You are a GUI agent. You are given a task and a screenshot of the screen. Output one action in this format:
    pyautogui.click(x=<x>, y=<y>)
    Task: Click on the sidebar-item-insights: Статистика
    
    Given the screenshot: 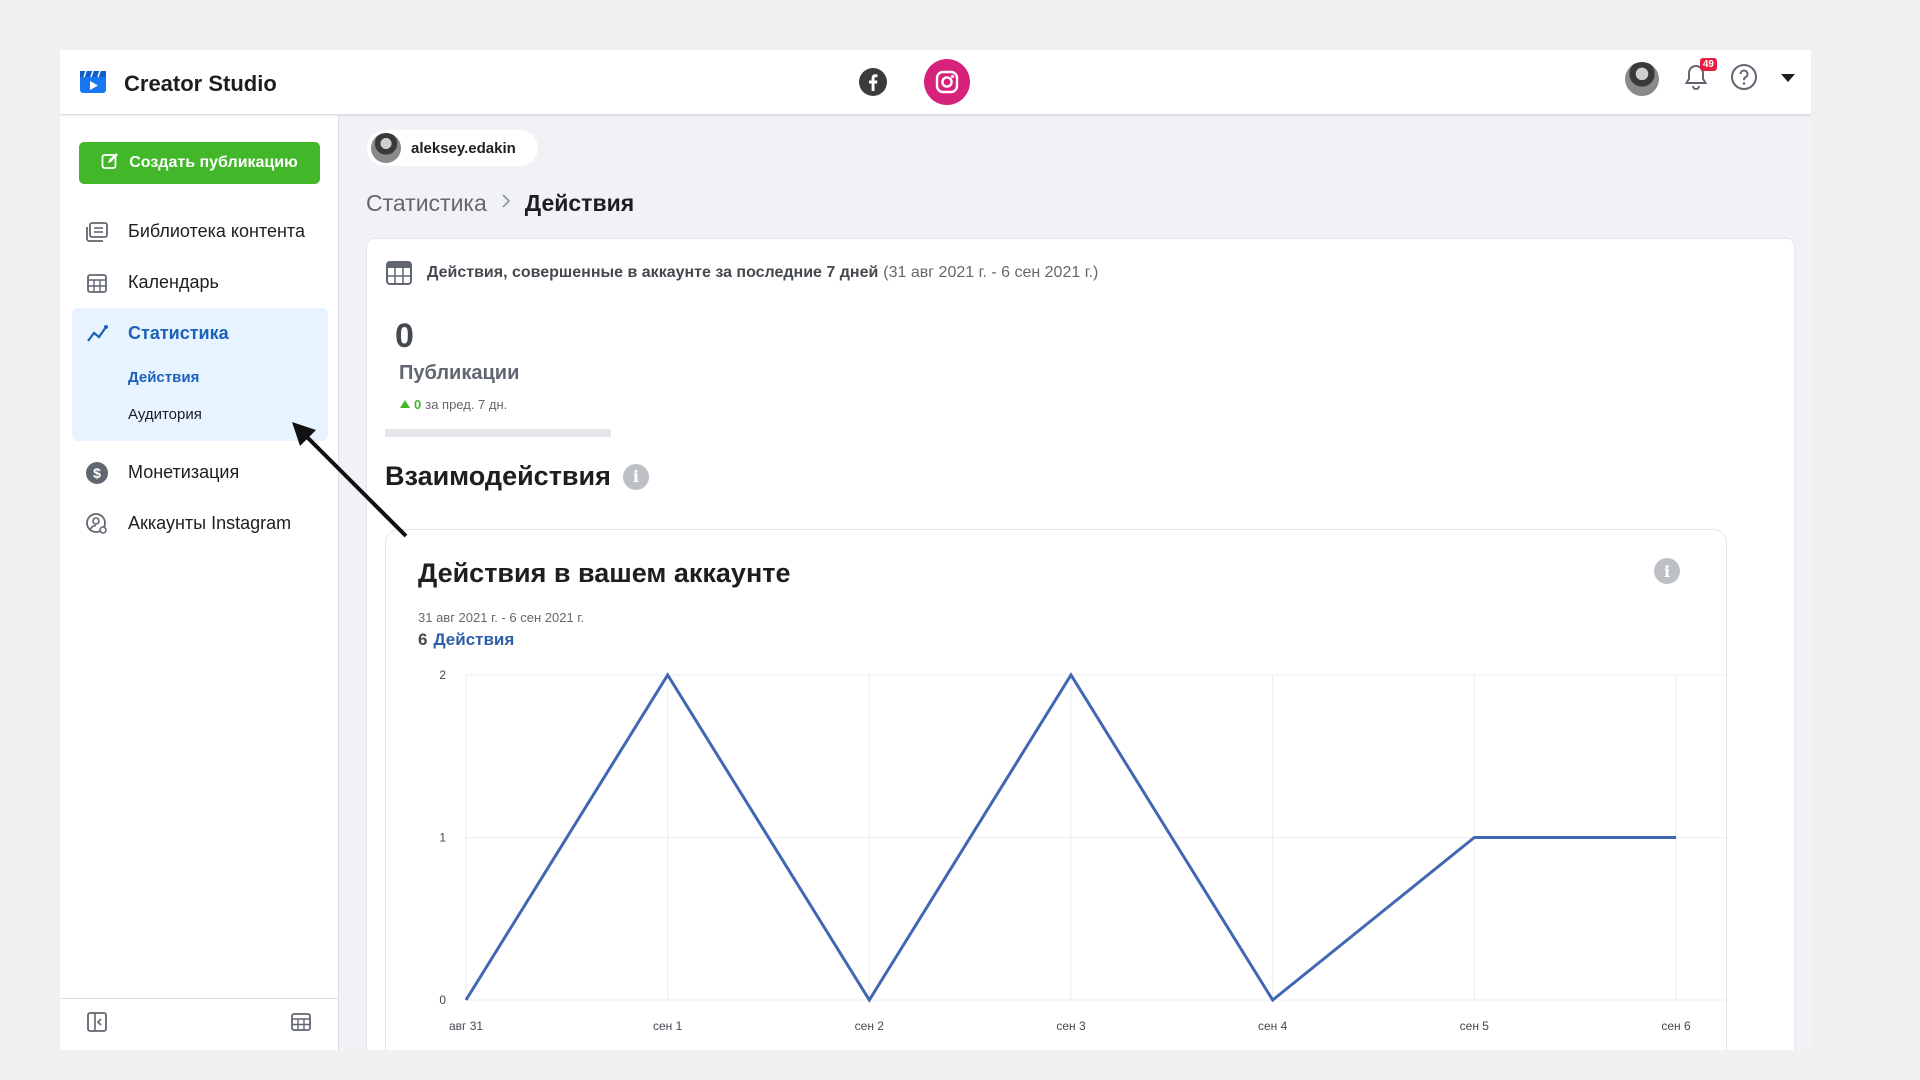 What is the action you would take?
    pyautogui.click(x=200, y=333)
    